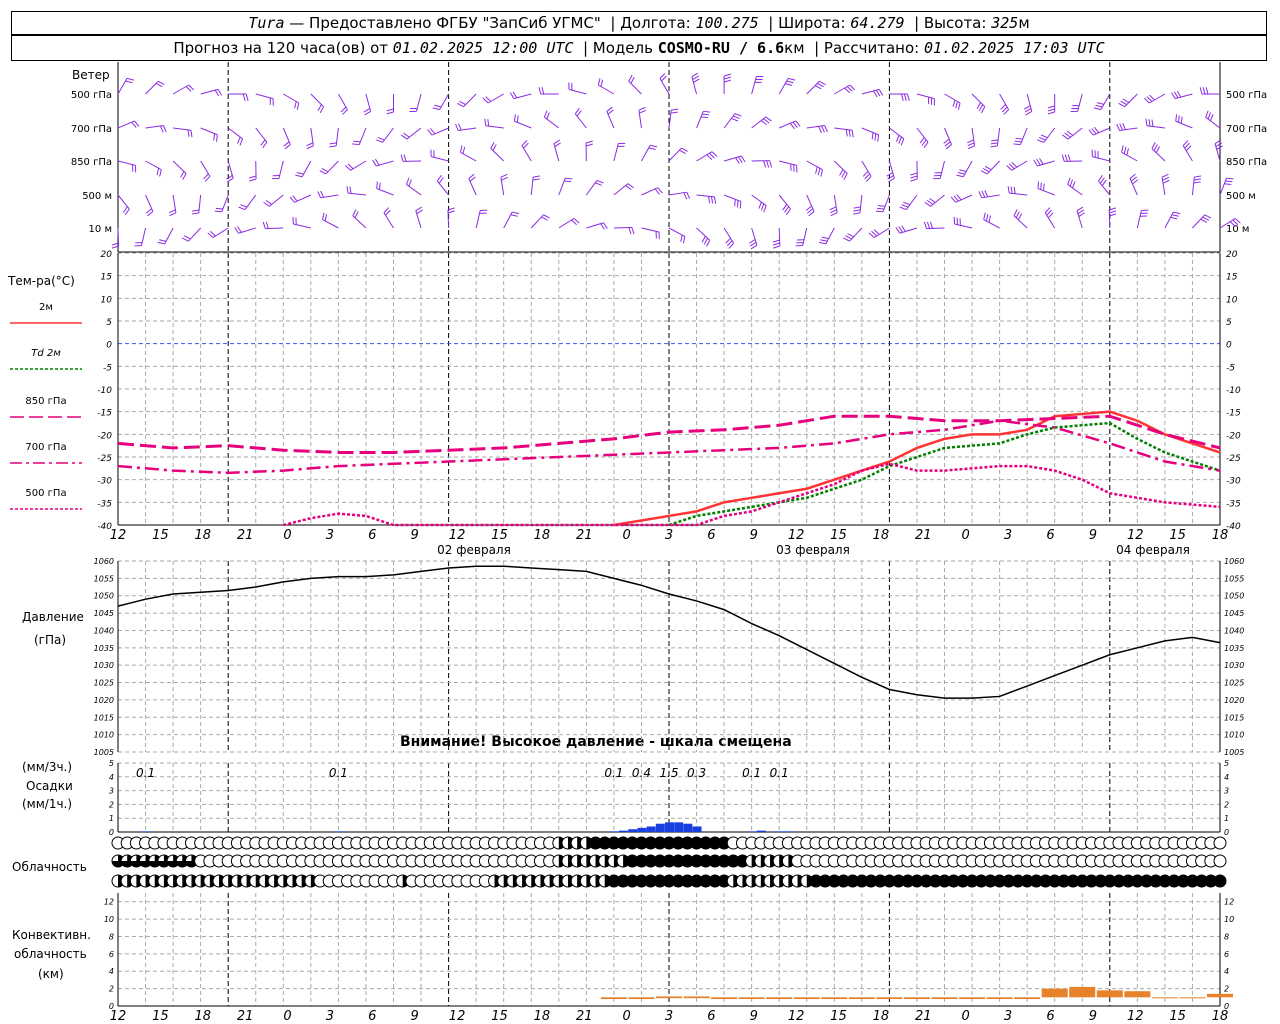 The width and height of the screenshot is (1280, 1024). I want to click on hour-label-mid: 21, so click(245, 535).